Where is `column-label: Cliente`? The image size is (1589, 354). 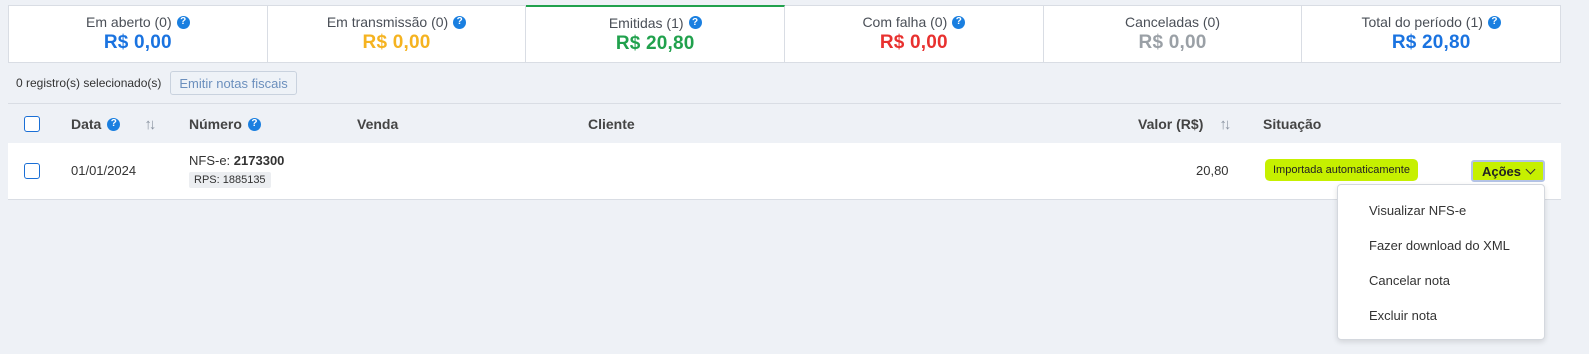 column-label: Cliente is located at coordinates (611, 124).